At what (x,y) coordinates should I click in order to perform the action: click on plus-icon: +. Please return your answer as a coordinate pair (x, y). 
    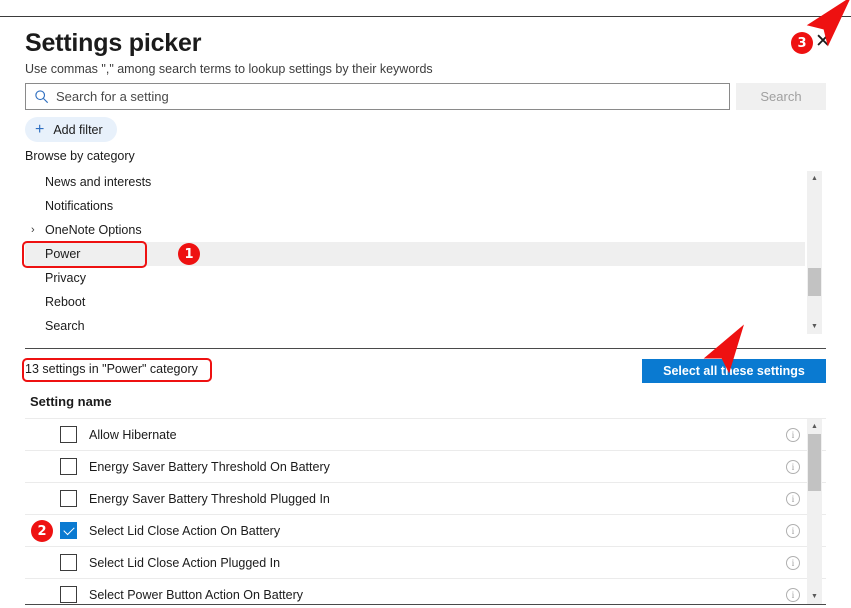
    Looking at the image, I should click on (40, 129).